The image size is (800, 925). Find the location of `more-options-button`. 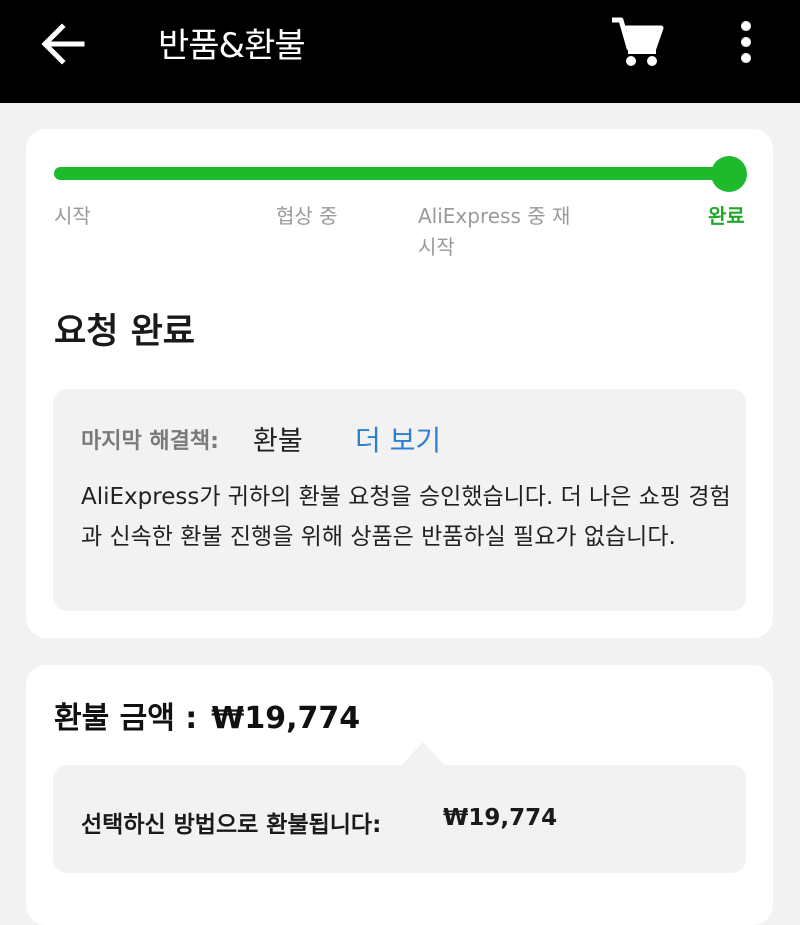

more-options-button is located at coordinates (746, 43).